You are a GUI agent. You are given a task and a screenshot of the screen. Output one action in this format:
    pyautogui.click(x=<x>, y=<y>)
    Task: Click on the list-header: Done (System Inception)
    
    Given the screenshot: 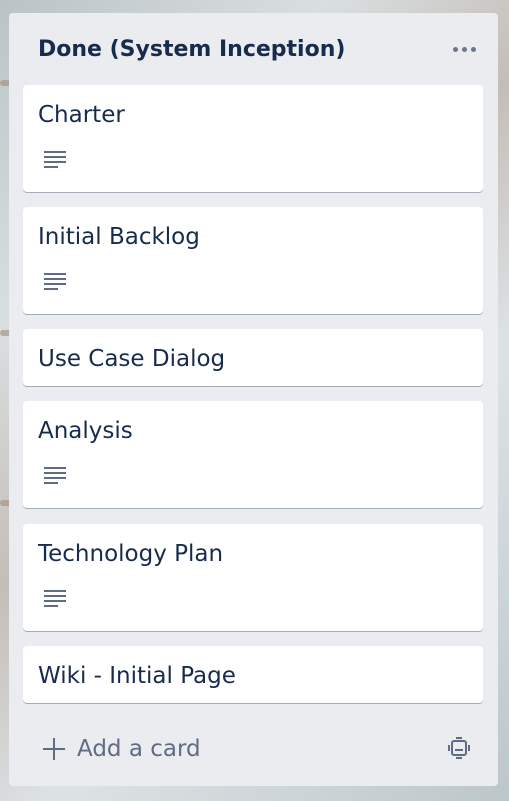 What is the action you would take?
    pyautogui.click(x=253, y=49)
    